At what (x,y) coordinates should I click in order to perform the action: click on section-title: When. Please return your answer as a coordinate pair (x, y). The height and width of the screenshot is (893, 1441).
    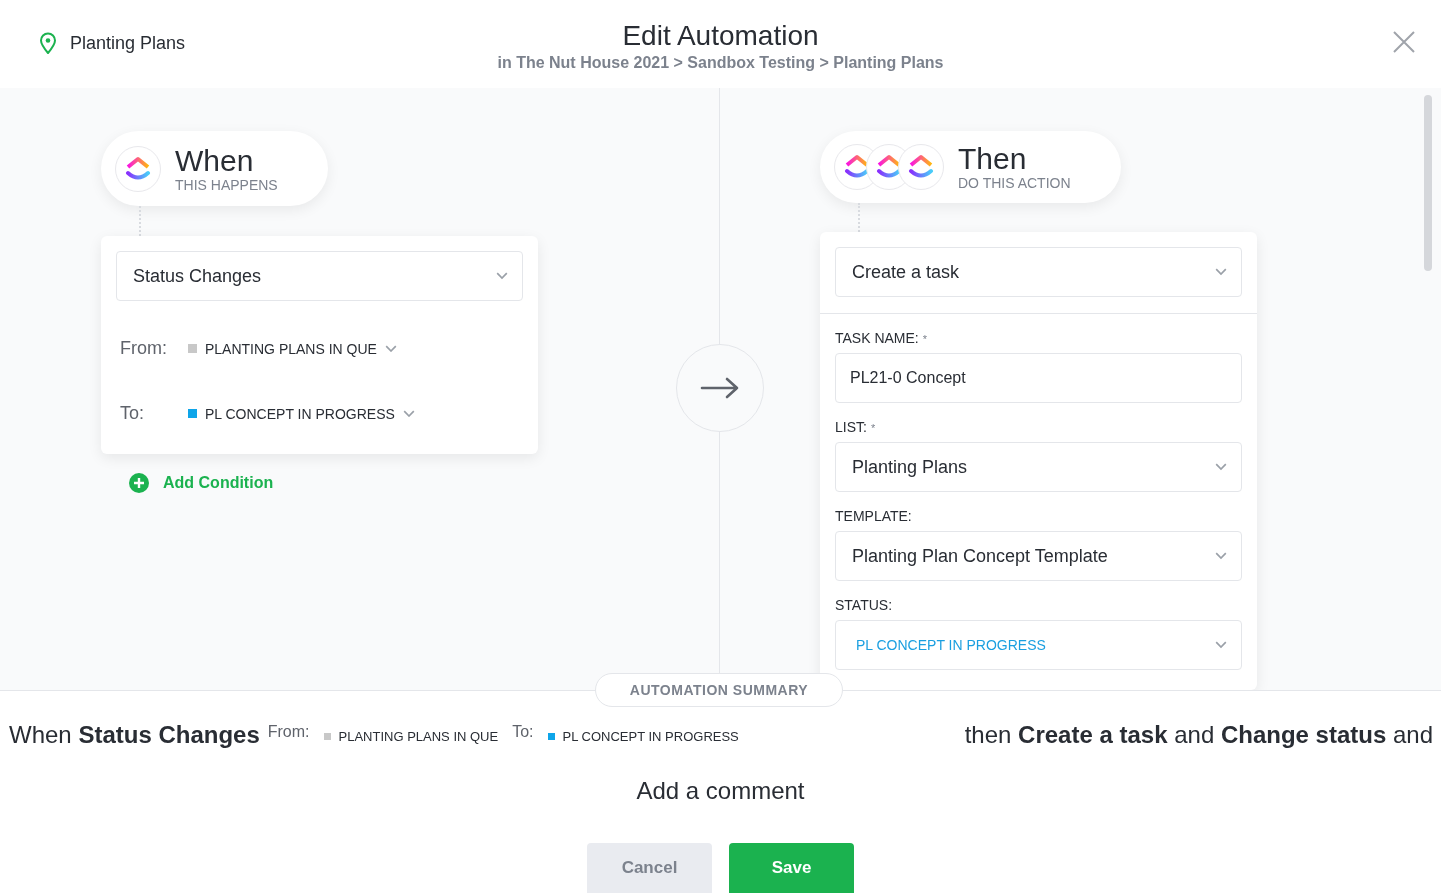
    Looking at the image, I should click on (215, 160).